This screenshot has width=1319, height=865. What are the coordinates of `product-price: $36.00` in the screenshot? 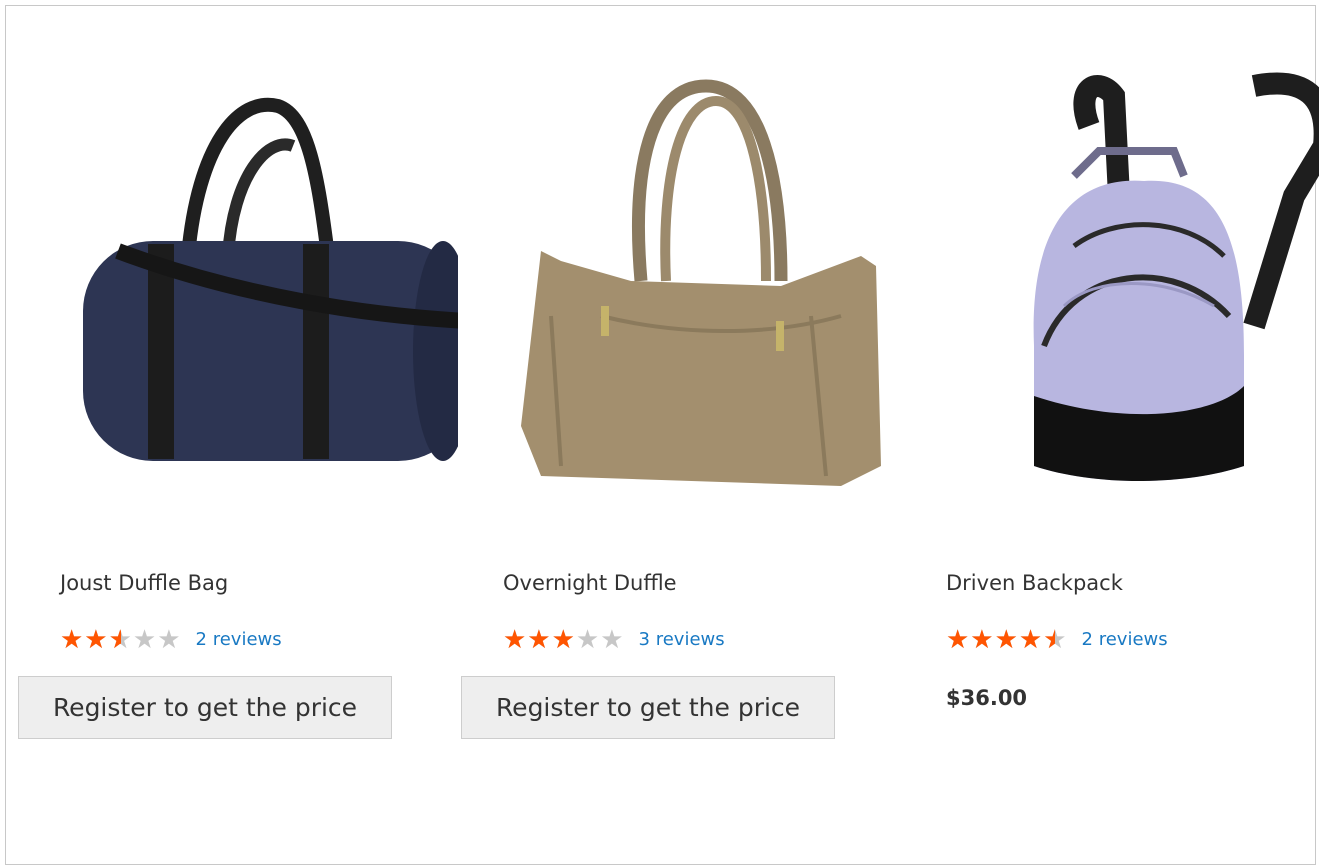 It's located at (987, 698).